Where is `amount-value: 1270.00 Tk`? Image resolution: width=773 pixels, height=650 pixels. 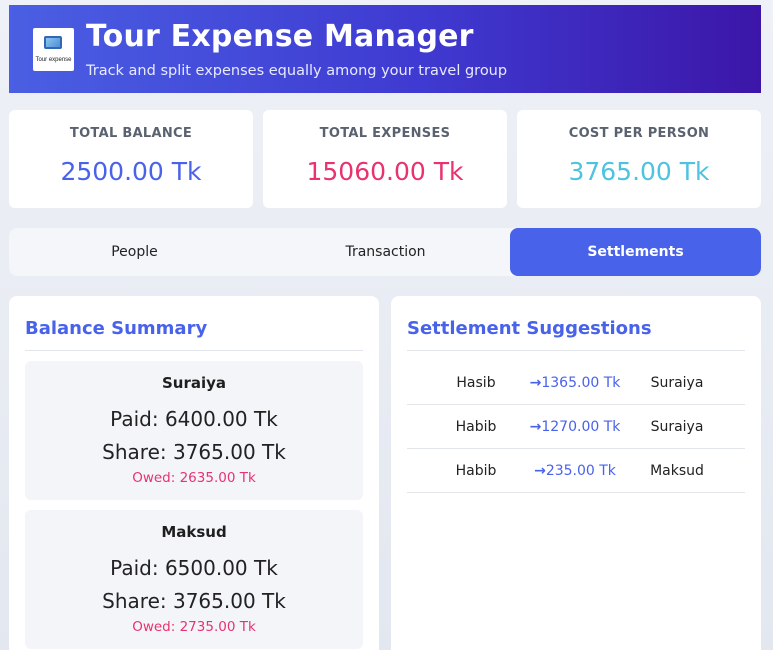 amount-value: 1270.00 Tk is located at coordinates (581, 427).